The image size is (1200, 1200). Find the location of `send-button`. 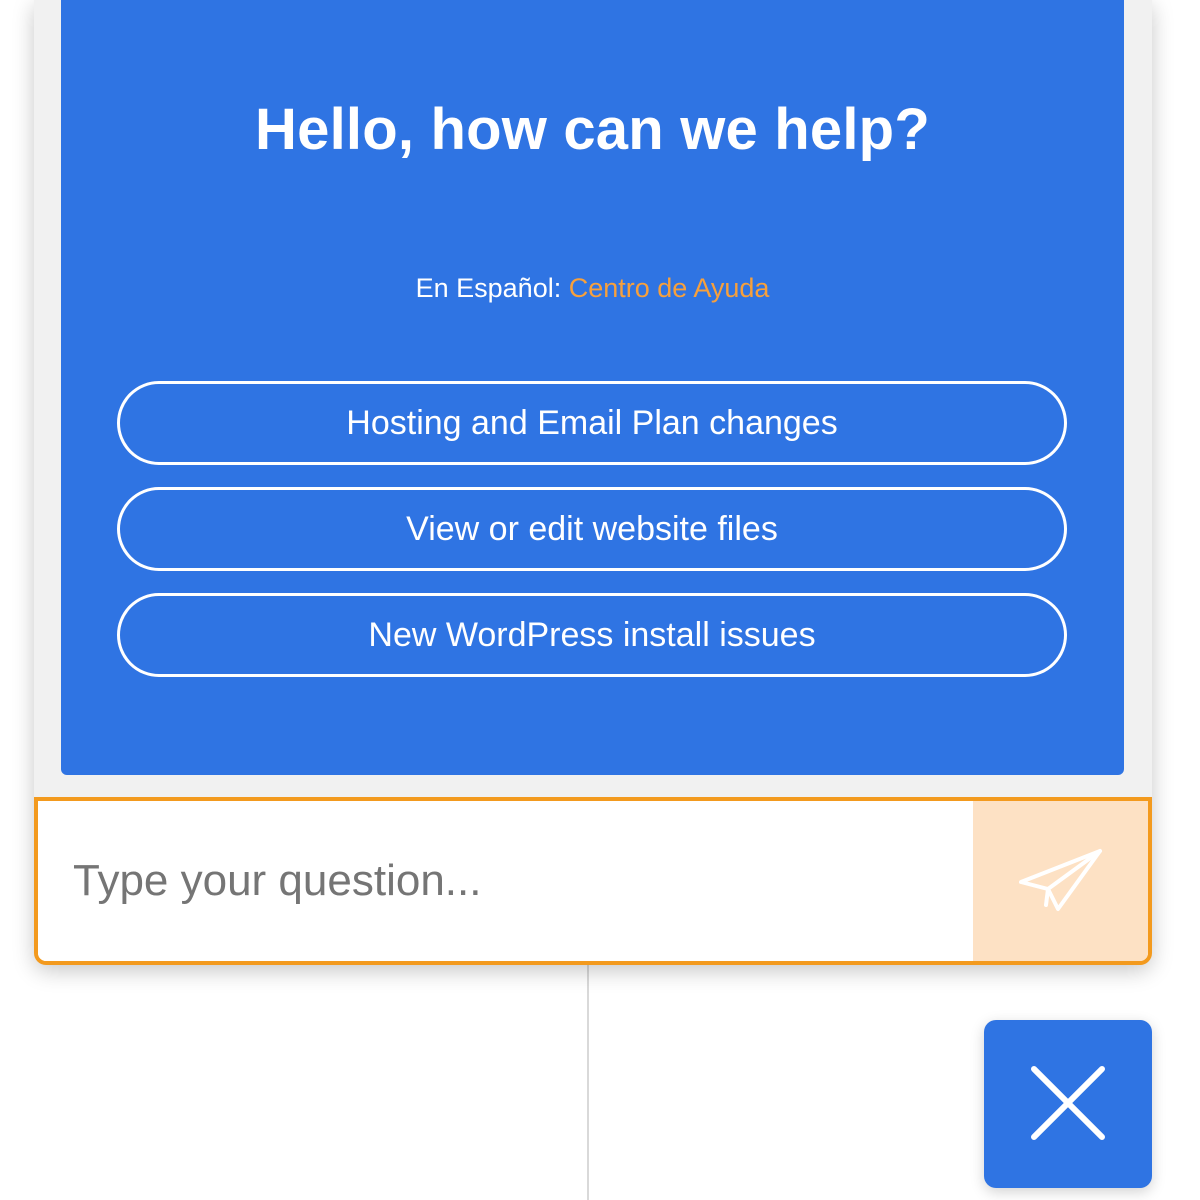

send-button is located at coordinates (1060, 881).